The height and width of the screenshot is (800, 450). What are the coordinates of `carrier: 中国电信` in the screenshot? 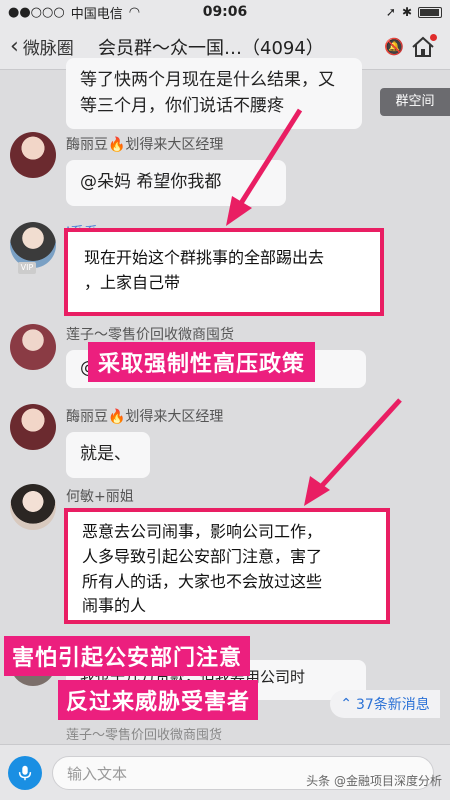 It's located at (96, 14).